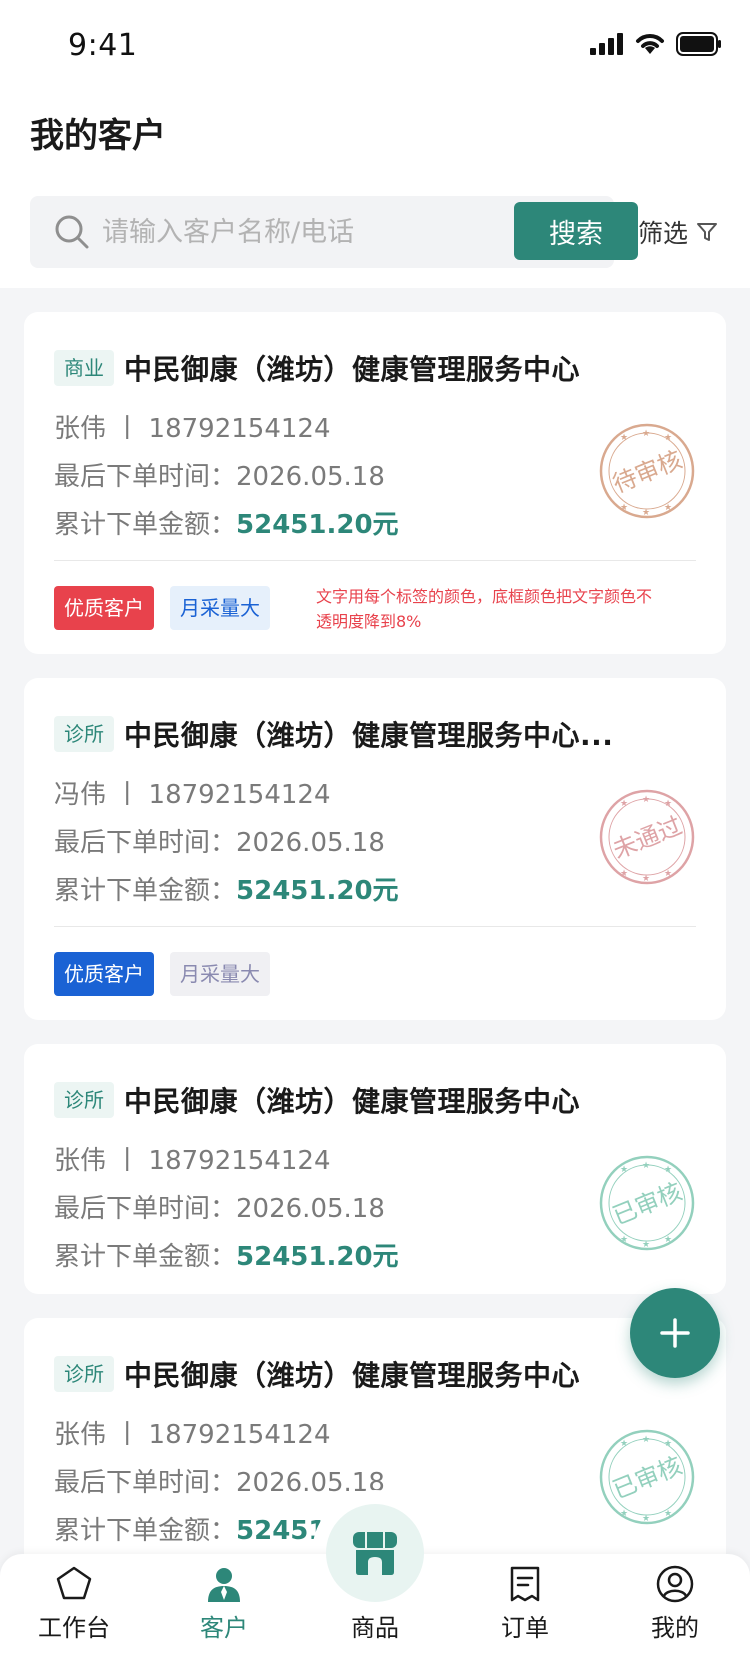 The width and height of the screenshot is (750, 1654). Describe the element at coordinates (72, 232) in the screenshot. I see `search-icon` at that location.